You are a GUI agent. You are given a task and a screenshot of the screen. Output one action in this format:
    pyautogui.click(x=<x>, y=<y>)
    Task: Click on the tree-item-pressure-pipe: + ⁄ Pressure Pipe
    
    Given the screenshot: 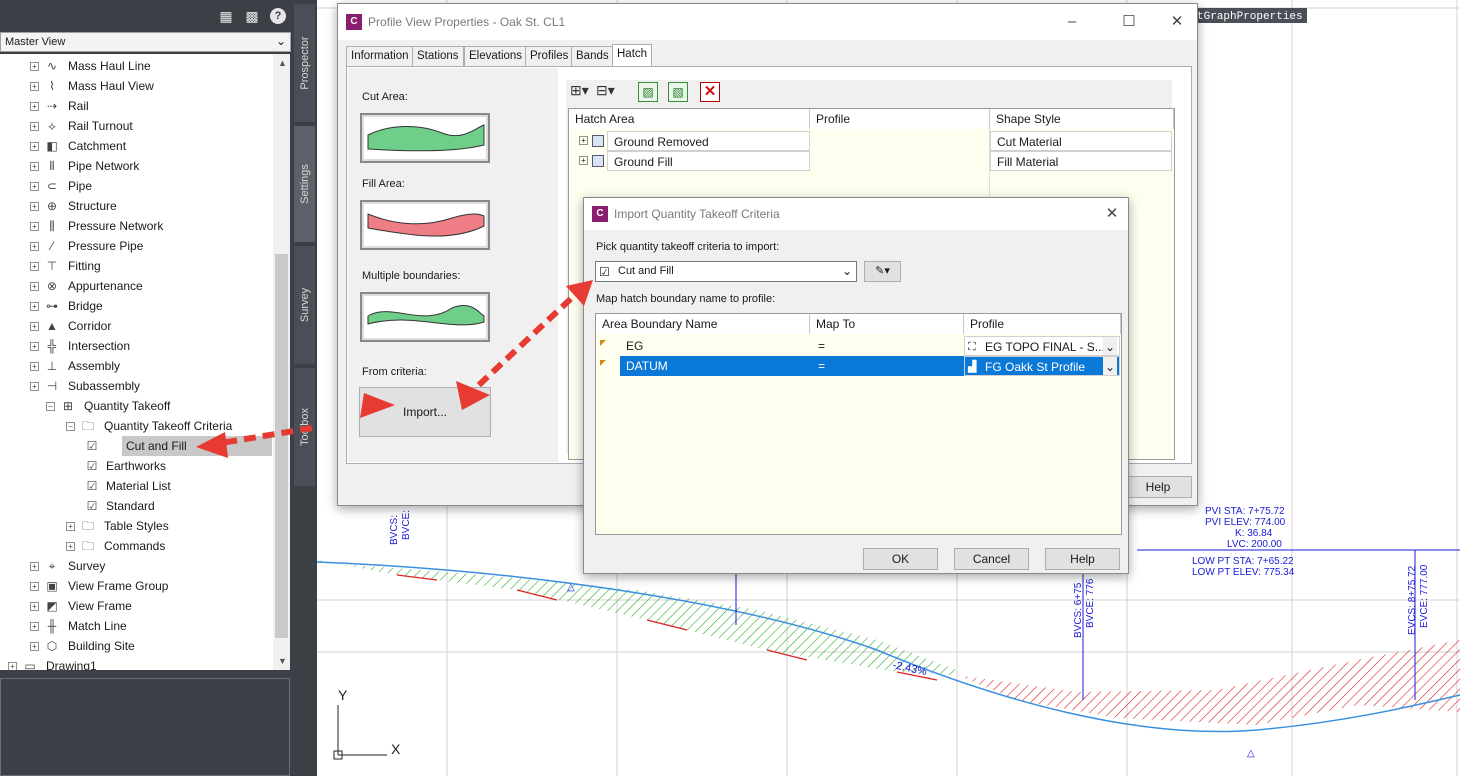 What is the action you would take?
    pyautogui.click(x=136, y=246)
    